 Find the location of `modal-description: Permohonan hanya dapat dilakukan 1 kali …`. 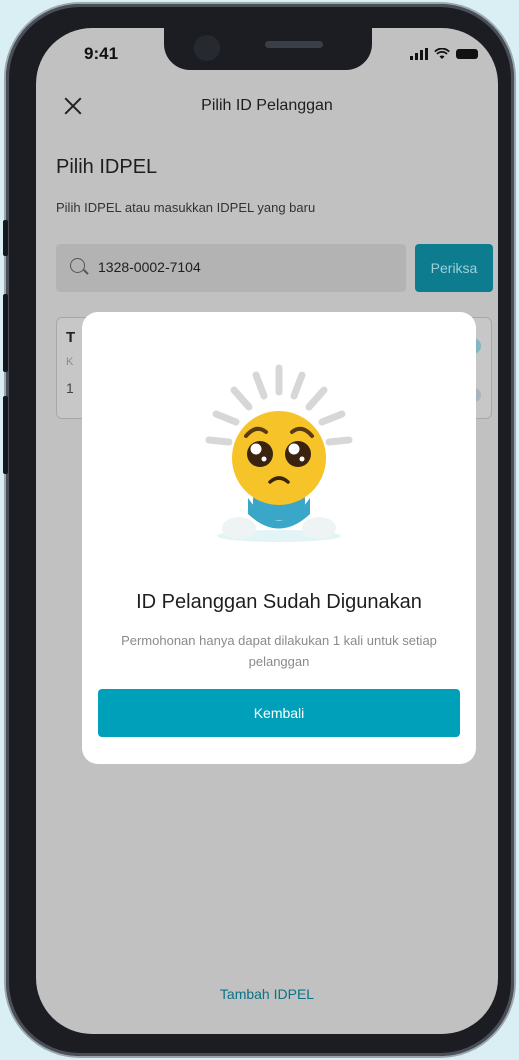

modal-description: Permohonan hanya dapat dilakukan 1 kali … is located at coordinates (279, 651).